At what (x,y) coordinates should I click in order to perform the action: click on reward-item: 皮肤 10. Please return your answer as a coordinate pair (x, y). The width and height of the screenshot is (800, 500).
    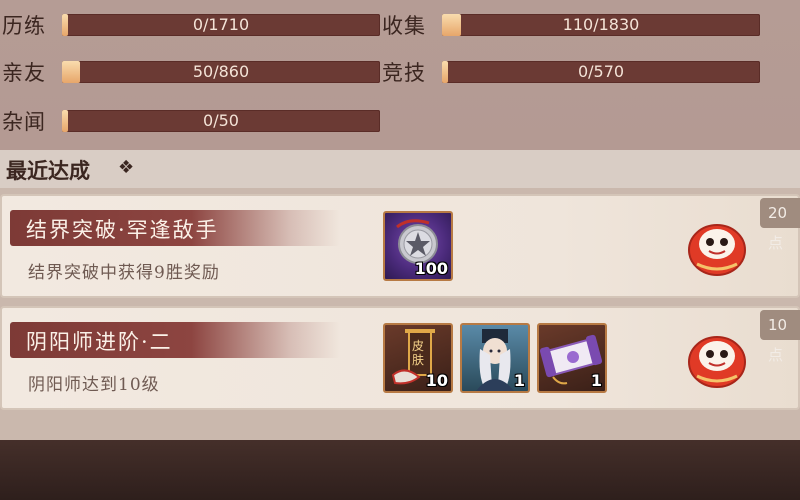
    Looking at the image, I should click on (418, 358).